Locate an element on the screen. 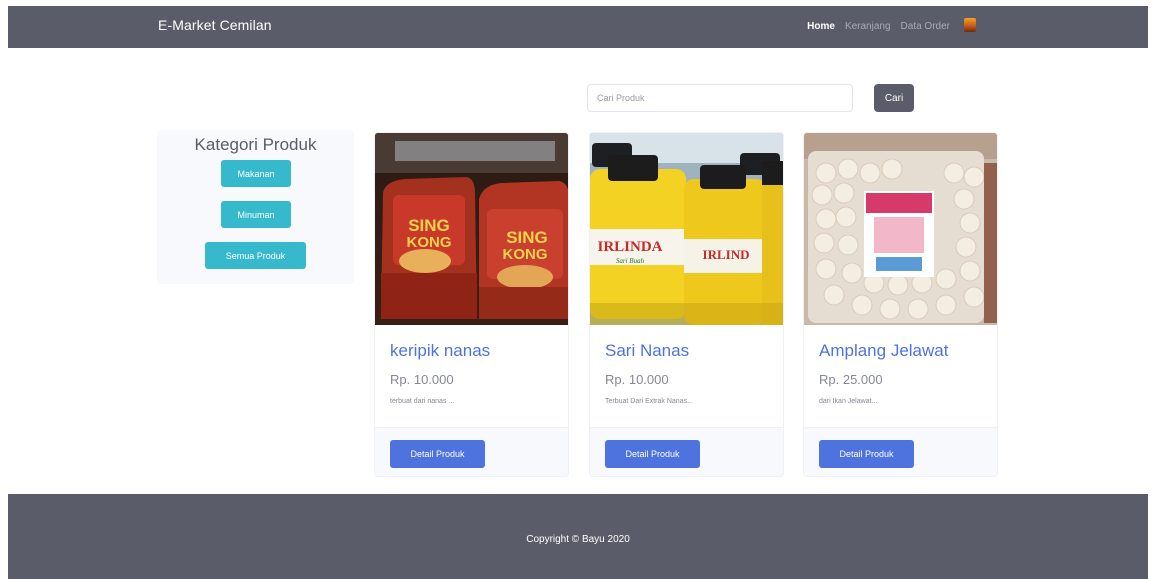 The width and height of the screenshot is (1153, 579). category-button-makanan: Makanan is located at coordinates (256, 173).